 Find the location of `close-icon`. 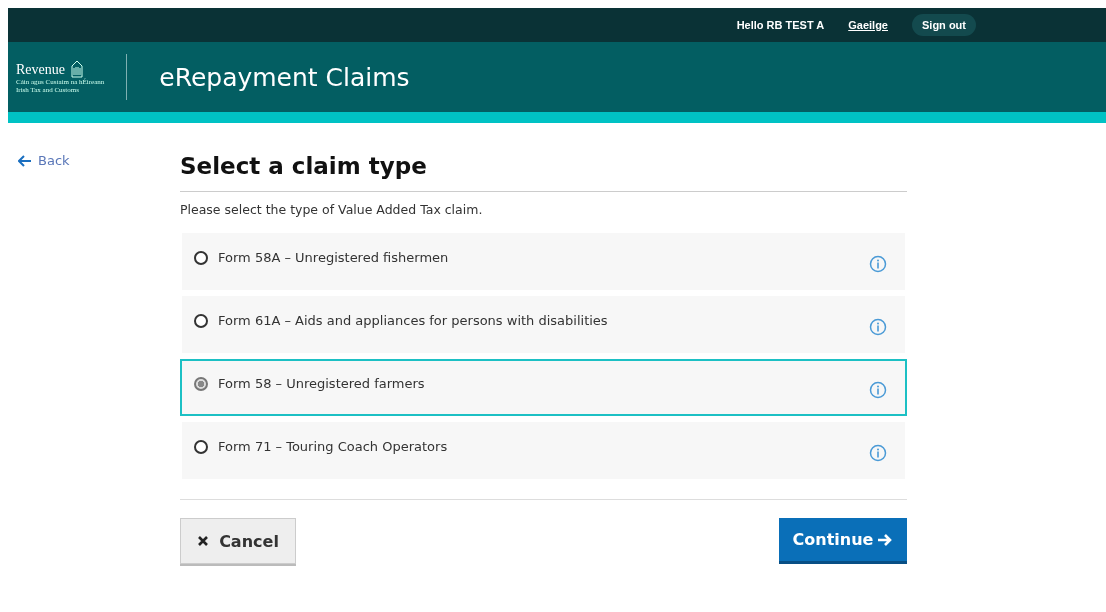

close-icon is located at coordinates (203, 541).